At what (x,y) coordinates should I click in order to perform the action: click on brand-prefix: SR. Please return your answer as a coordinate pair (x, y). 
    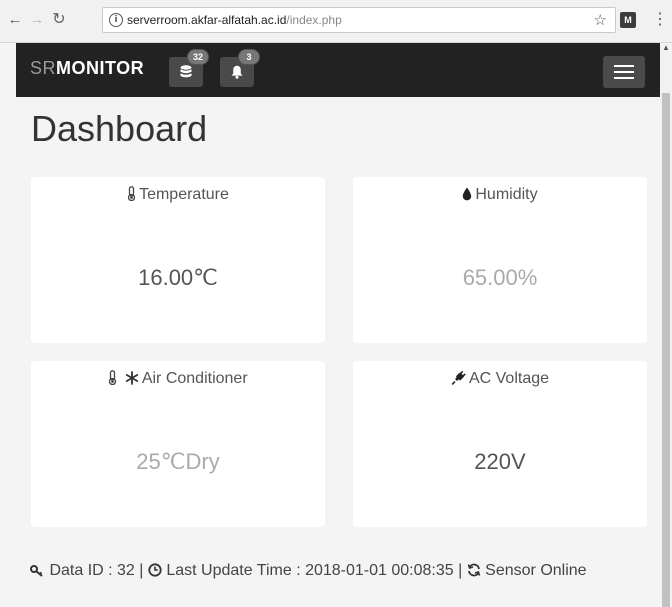
    Looking at the image, I should click on (43, 68).